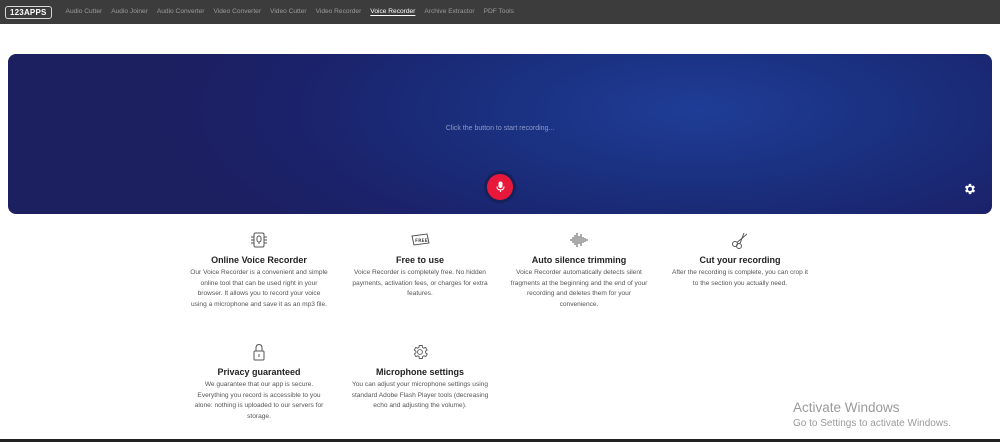 This screenshot has height=442, width=1000. What do you see at coordinates (238, 12) in the screenshot?
I see `nav-video-converter: Video Converter` at bounding box center [238, 12].